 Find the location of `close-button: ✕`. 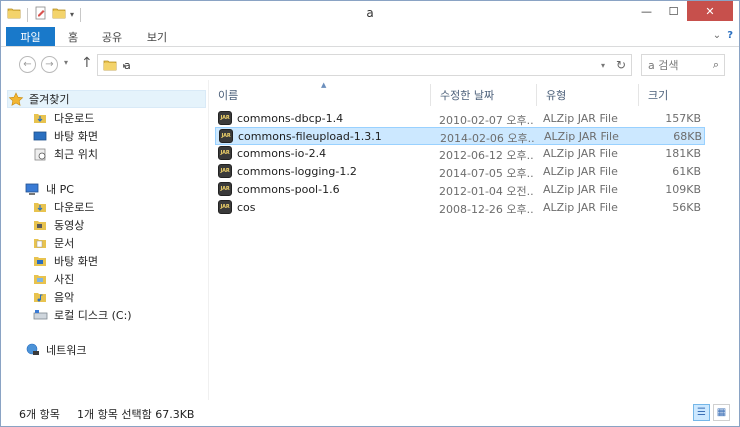

close-button: ✕ is located at coordinates (710, 11).